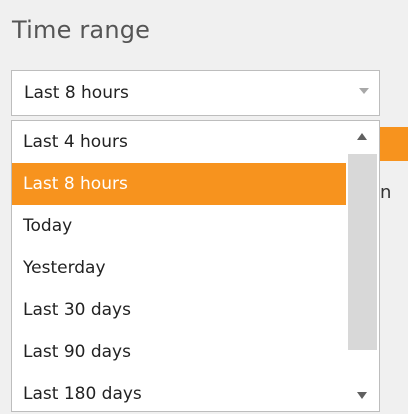 This screenshot has height=414, width=408. What do you see at coordinates (179, 142) in the screenshot?
I see `option-last-4-hours: Last 4 hours` at bounding box center [179, 142].